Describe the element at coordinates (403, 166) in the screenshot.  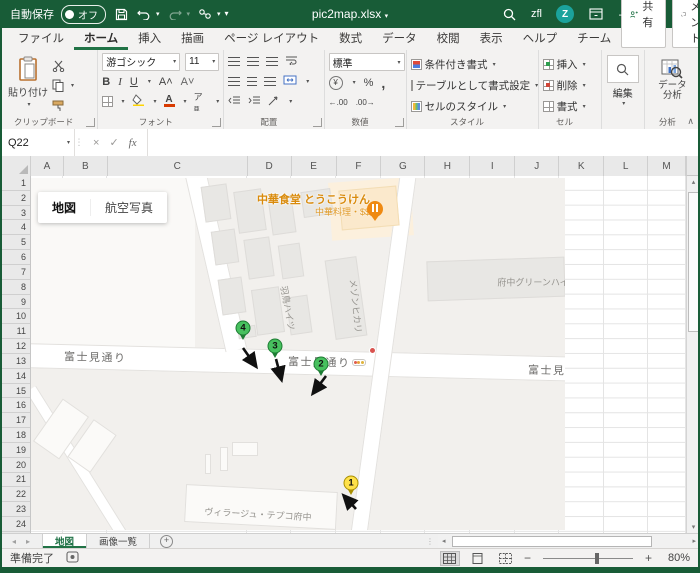
I see `column-header: G` at that location.